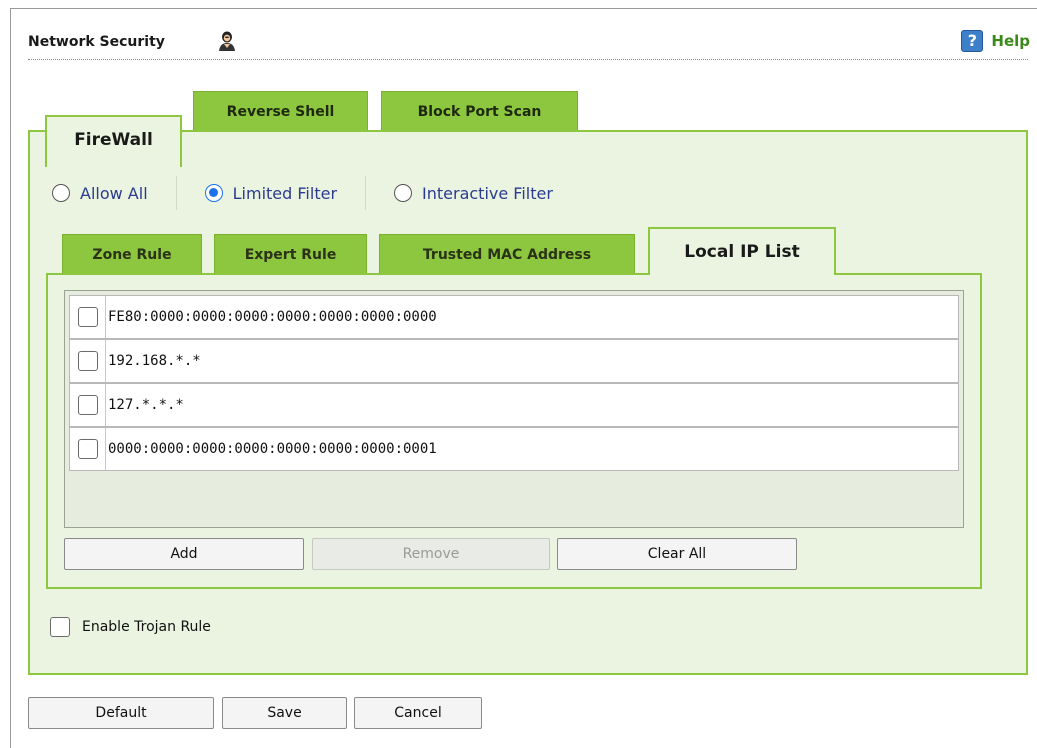  Describe the element at coordinates (1010, 41) in the screenshot. I see `help-label: Help` at that location.